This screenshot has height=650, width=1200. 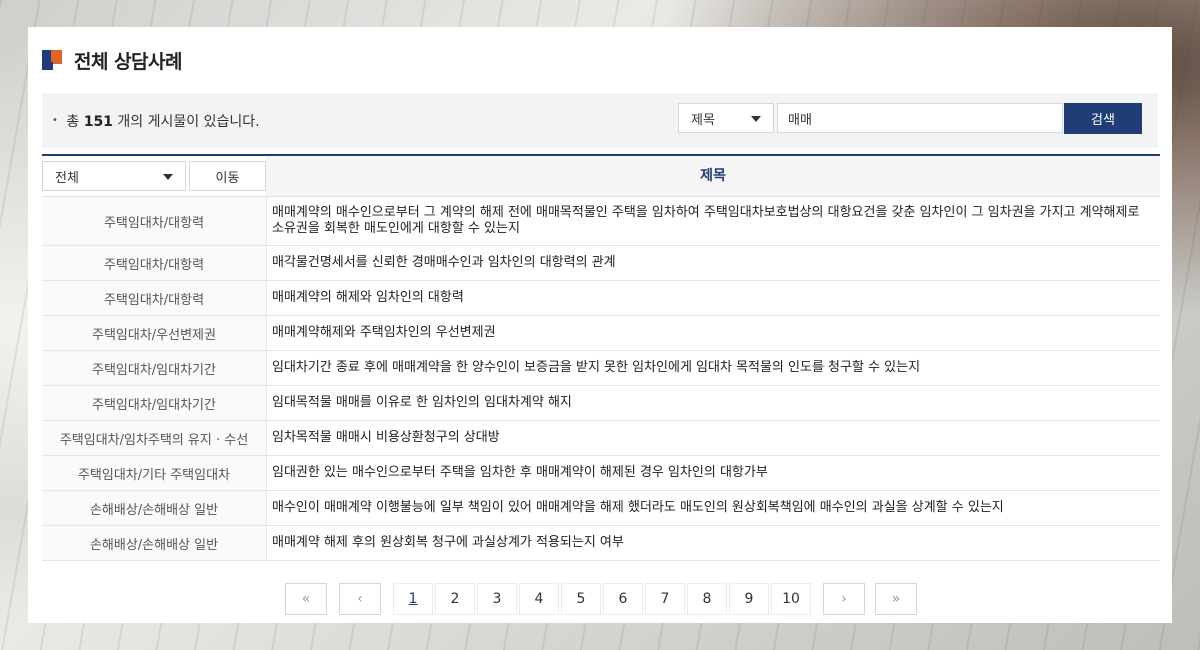 I want to click on page-7-link: 7, so click(x=665, y=599).